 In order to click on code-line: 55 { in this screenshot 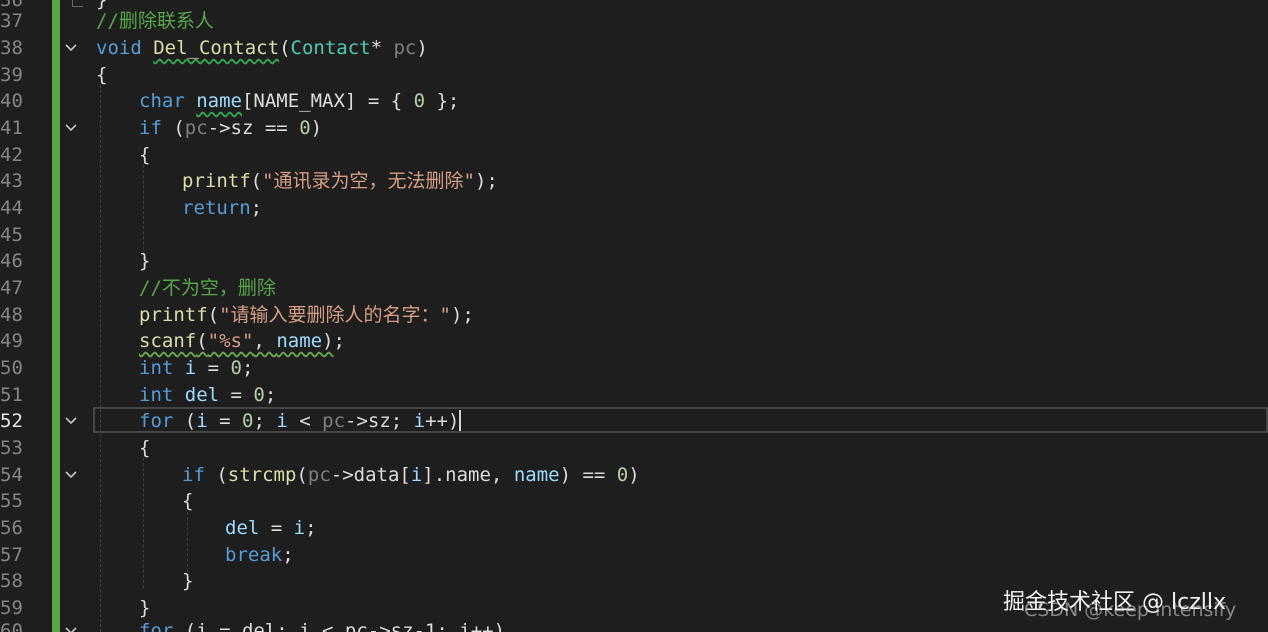, I will do `click(634, 501)`.